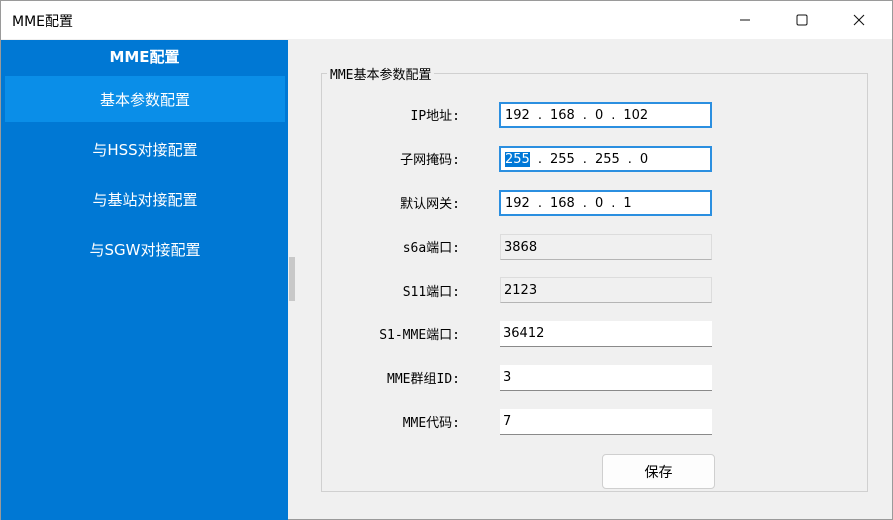 The width and height of the screenshot is (893, 520). What do you see at coordinates (562, 203) in the screenshot?
I see `gw-octet-2: 168` at bounding box center [562, 203].